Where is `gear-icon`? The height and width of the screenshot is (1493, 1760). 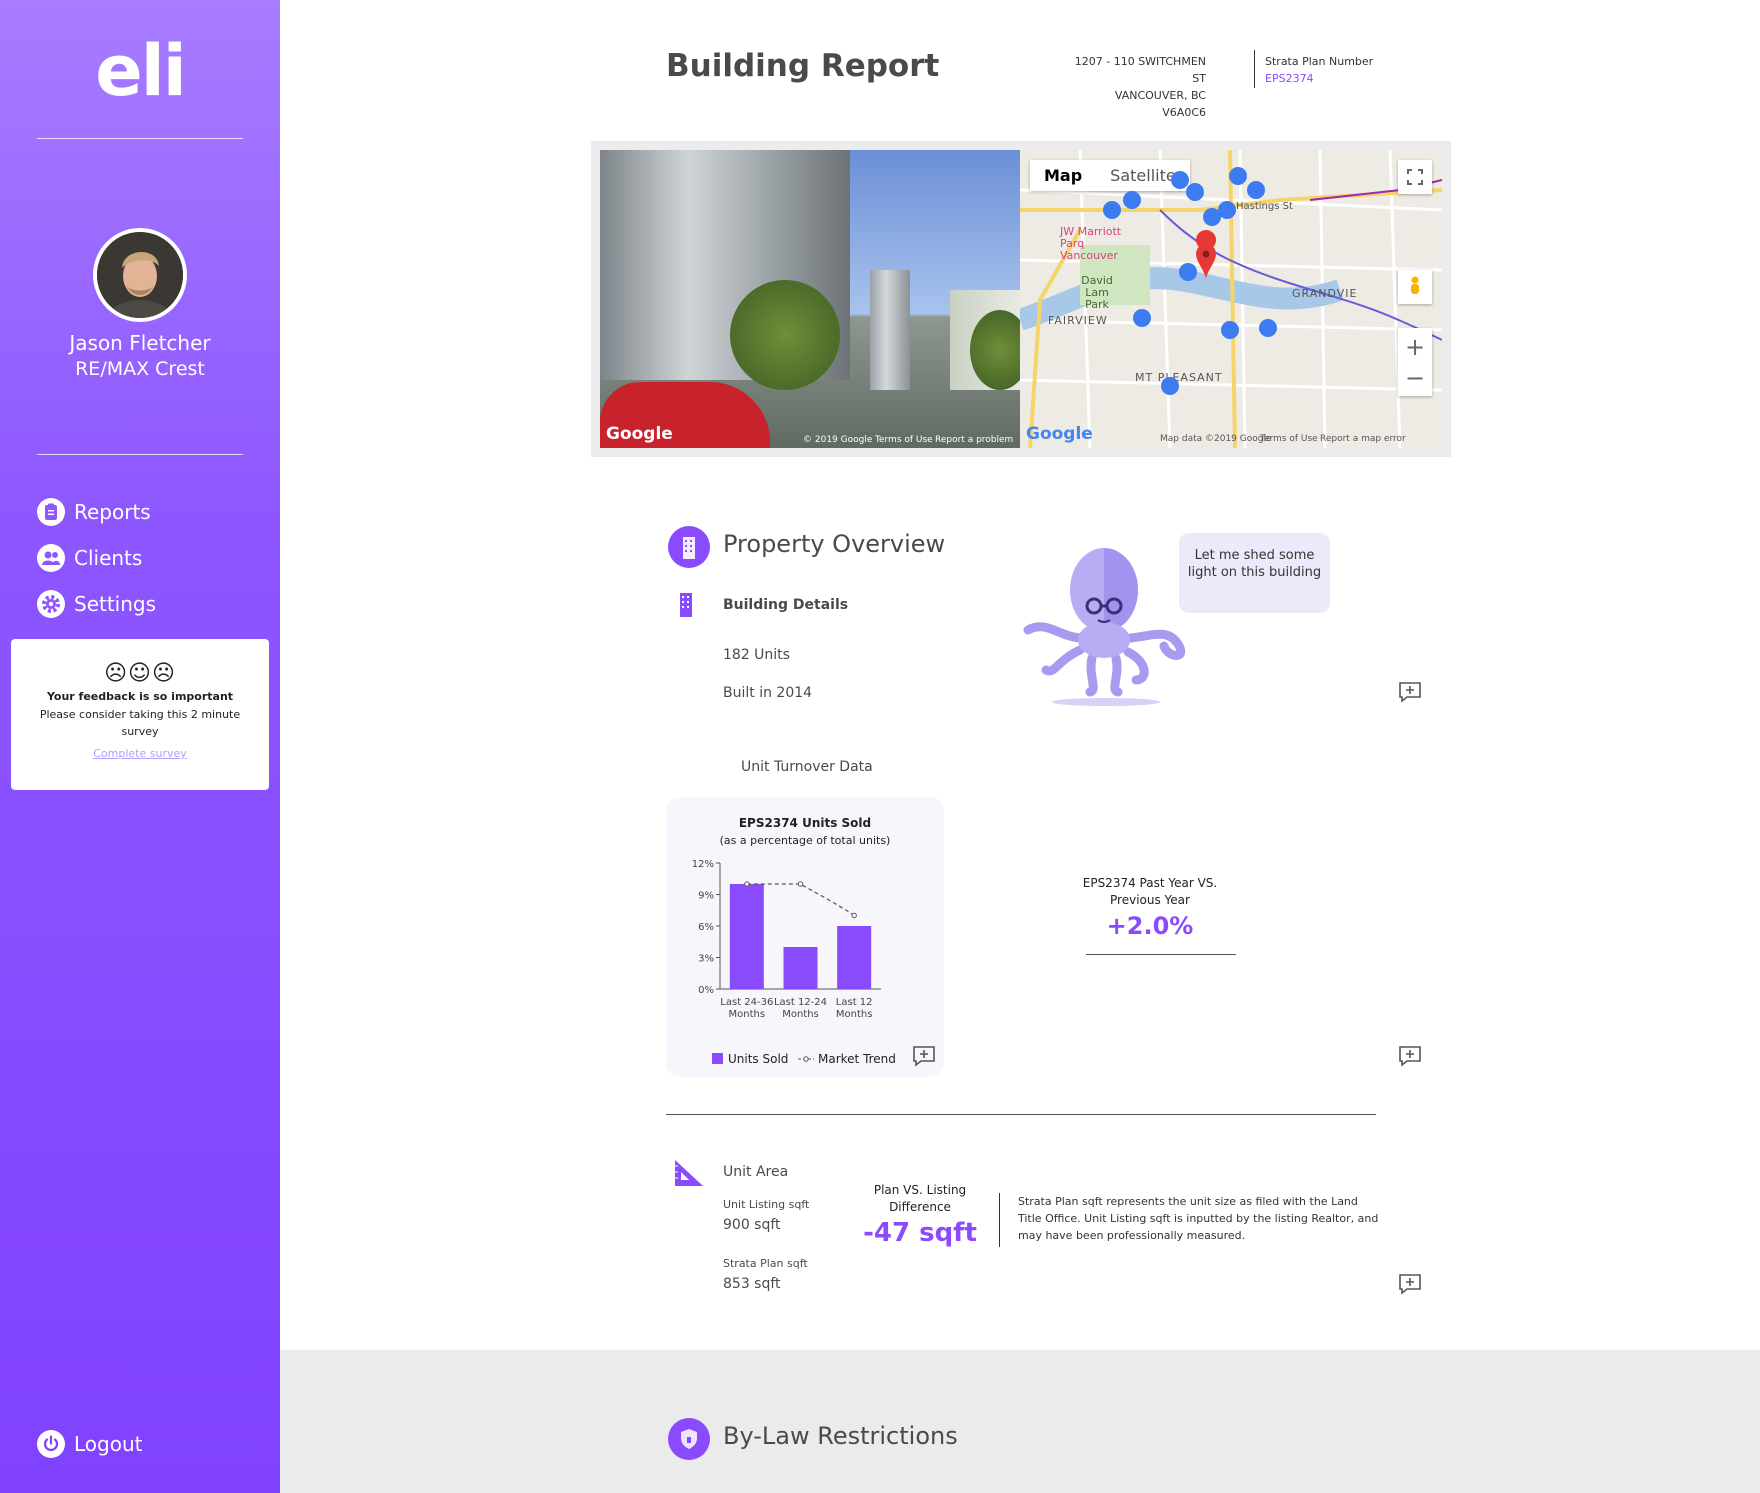
gear-icon is located at coordinates (51, 604).